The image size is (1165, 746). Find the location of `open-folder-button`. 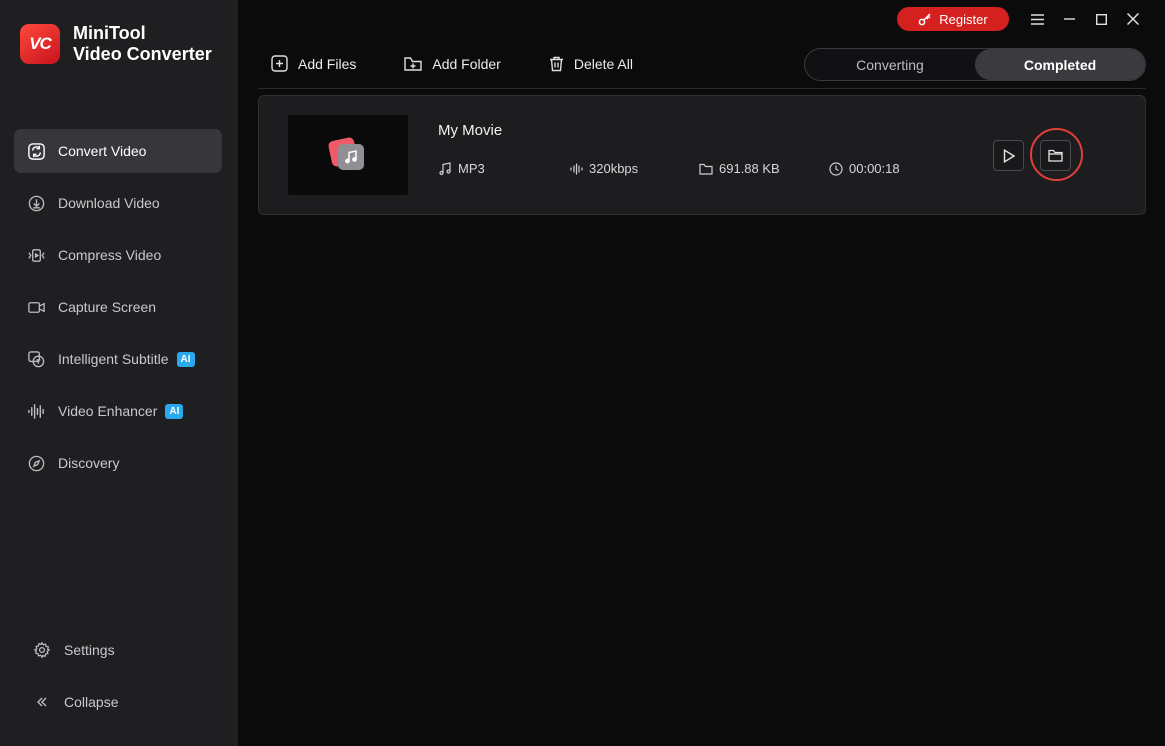

open-folder-button is located at coordinates (1055, 155).